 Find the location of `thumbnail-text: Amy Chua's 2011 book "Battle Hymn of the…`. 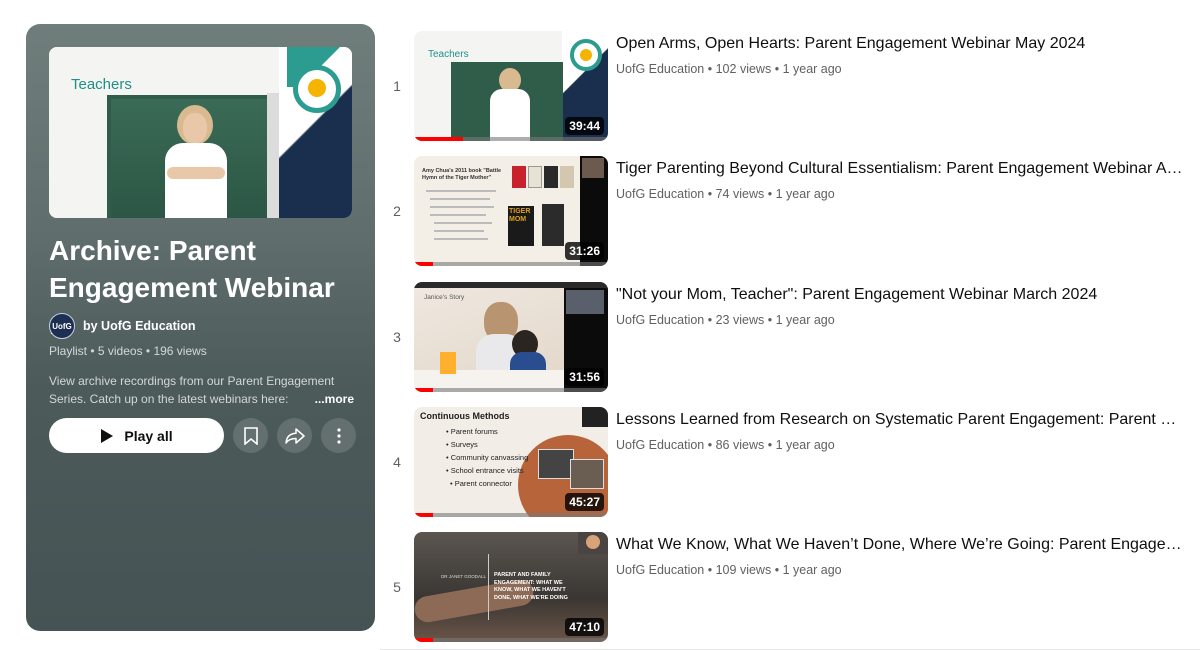

thumbnail-text: Amy Chua's 2011 book "Battle Hymn of the… is located at coordinates (462, 174).